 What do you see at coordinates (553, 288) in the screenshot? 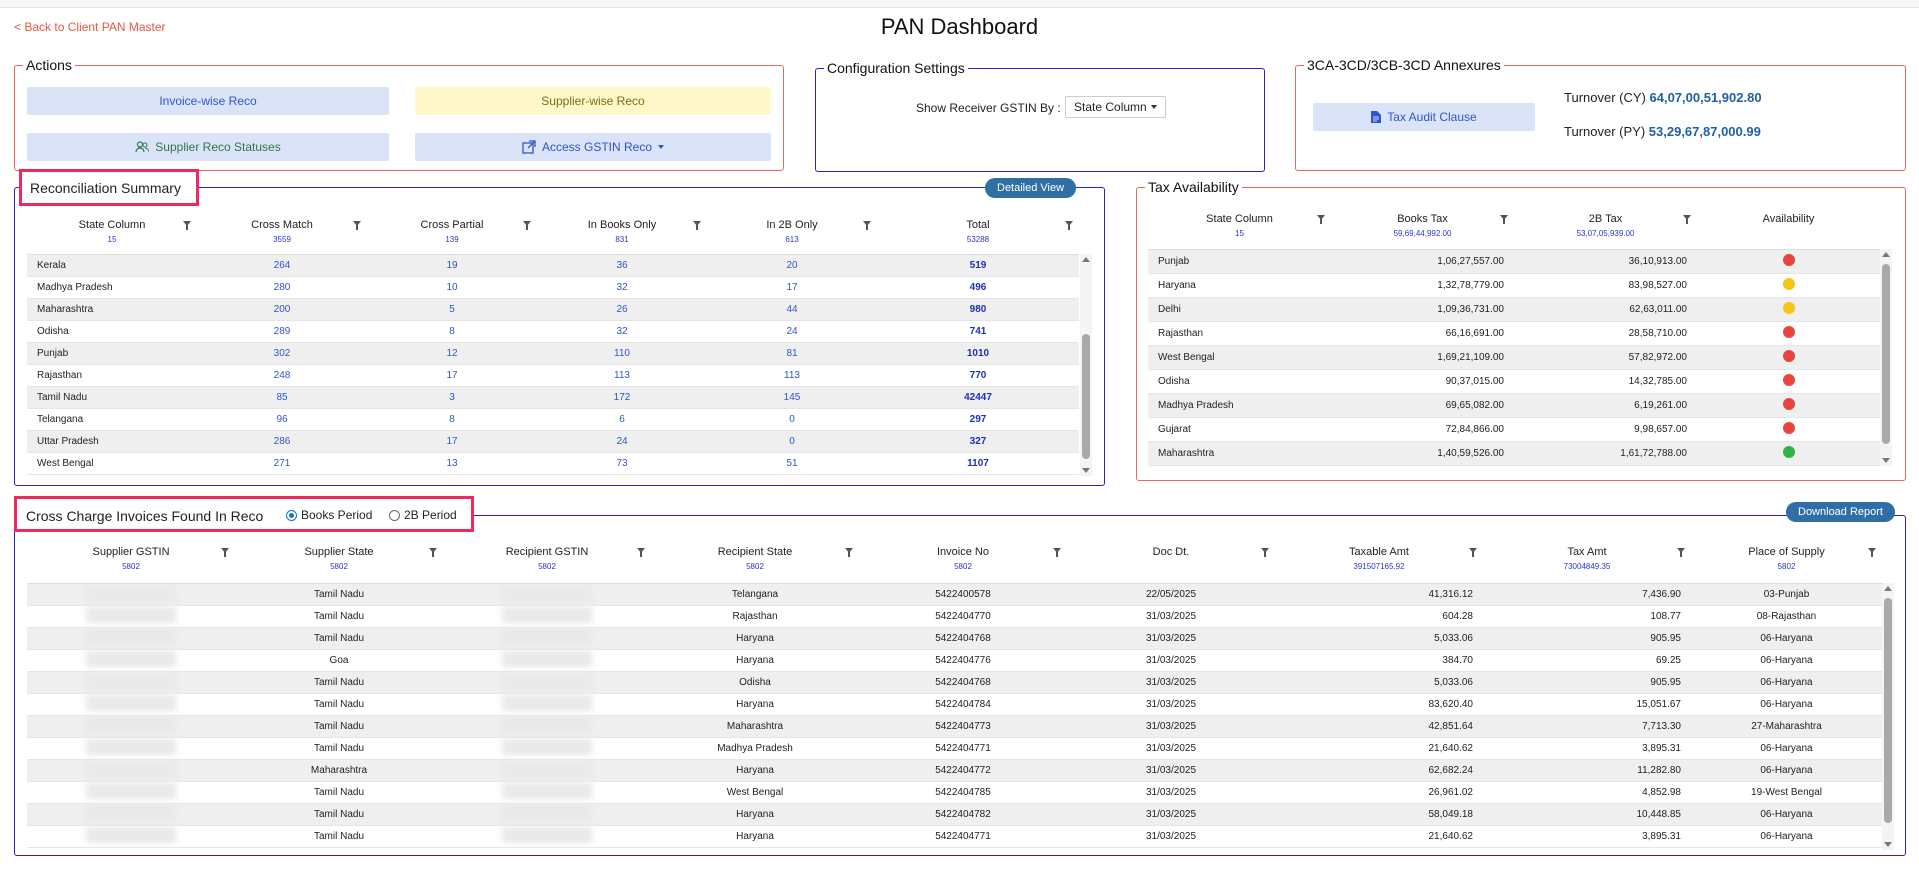
I see `table-row: Madhya Pradesh 280 10 32 17 496` at bounding box center [553, 288].